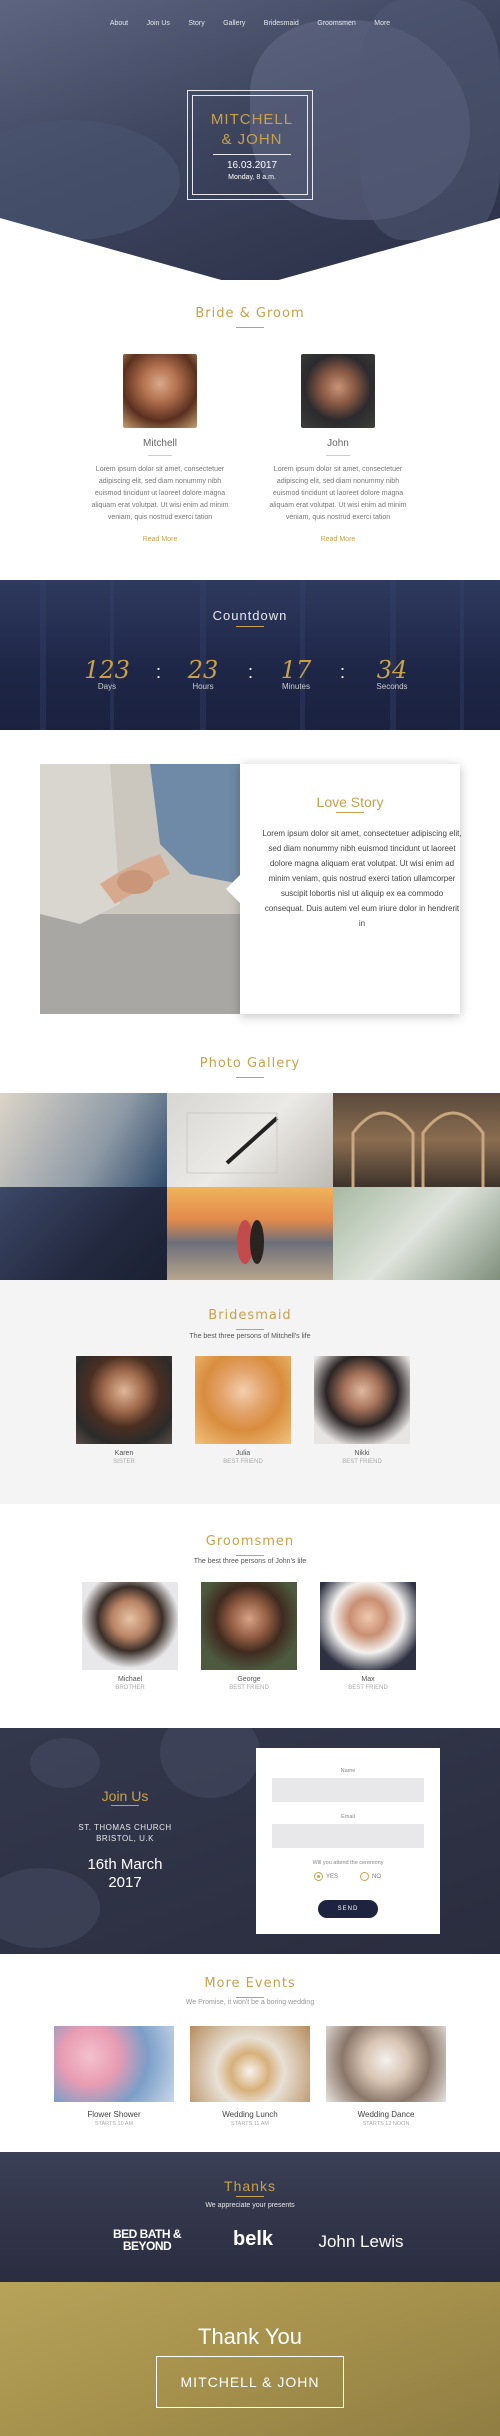 The image size is (500, 2436). I want to click on bride-divider, so click(160, 455).